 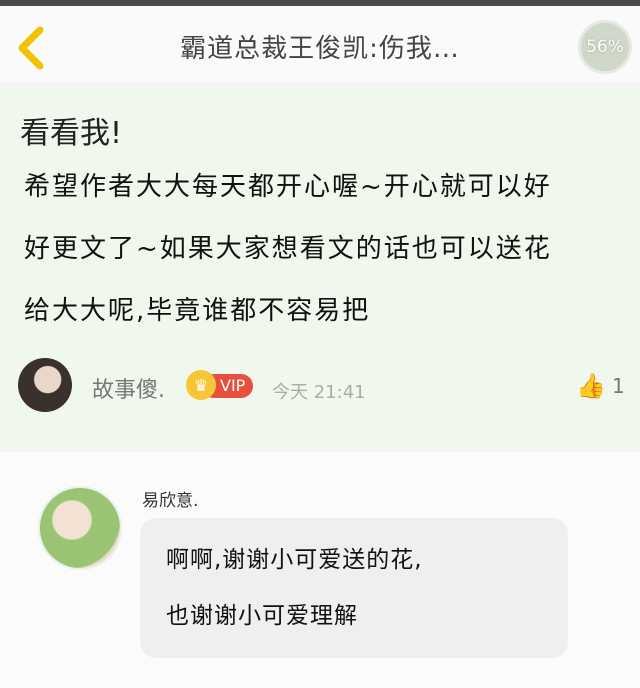 I want to click on reply-line: 也谢谢小可爱理解, so click(x=262, y=616).